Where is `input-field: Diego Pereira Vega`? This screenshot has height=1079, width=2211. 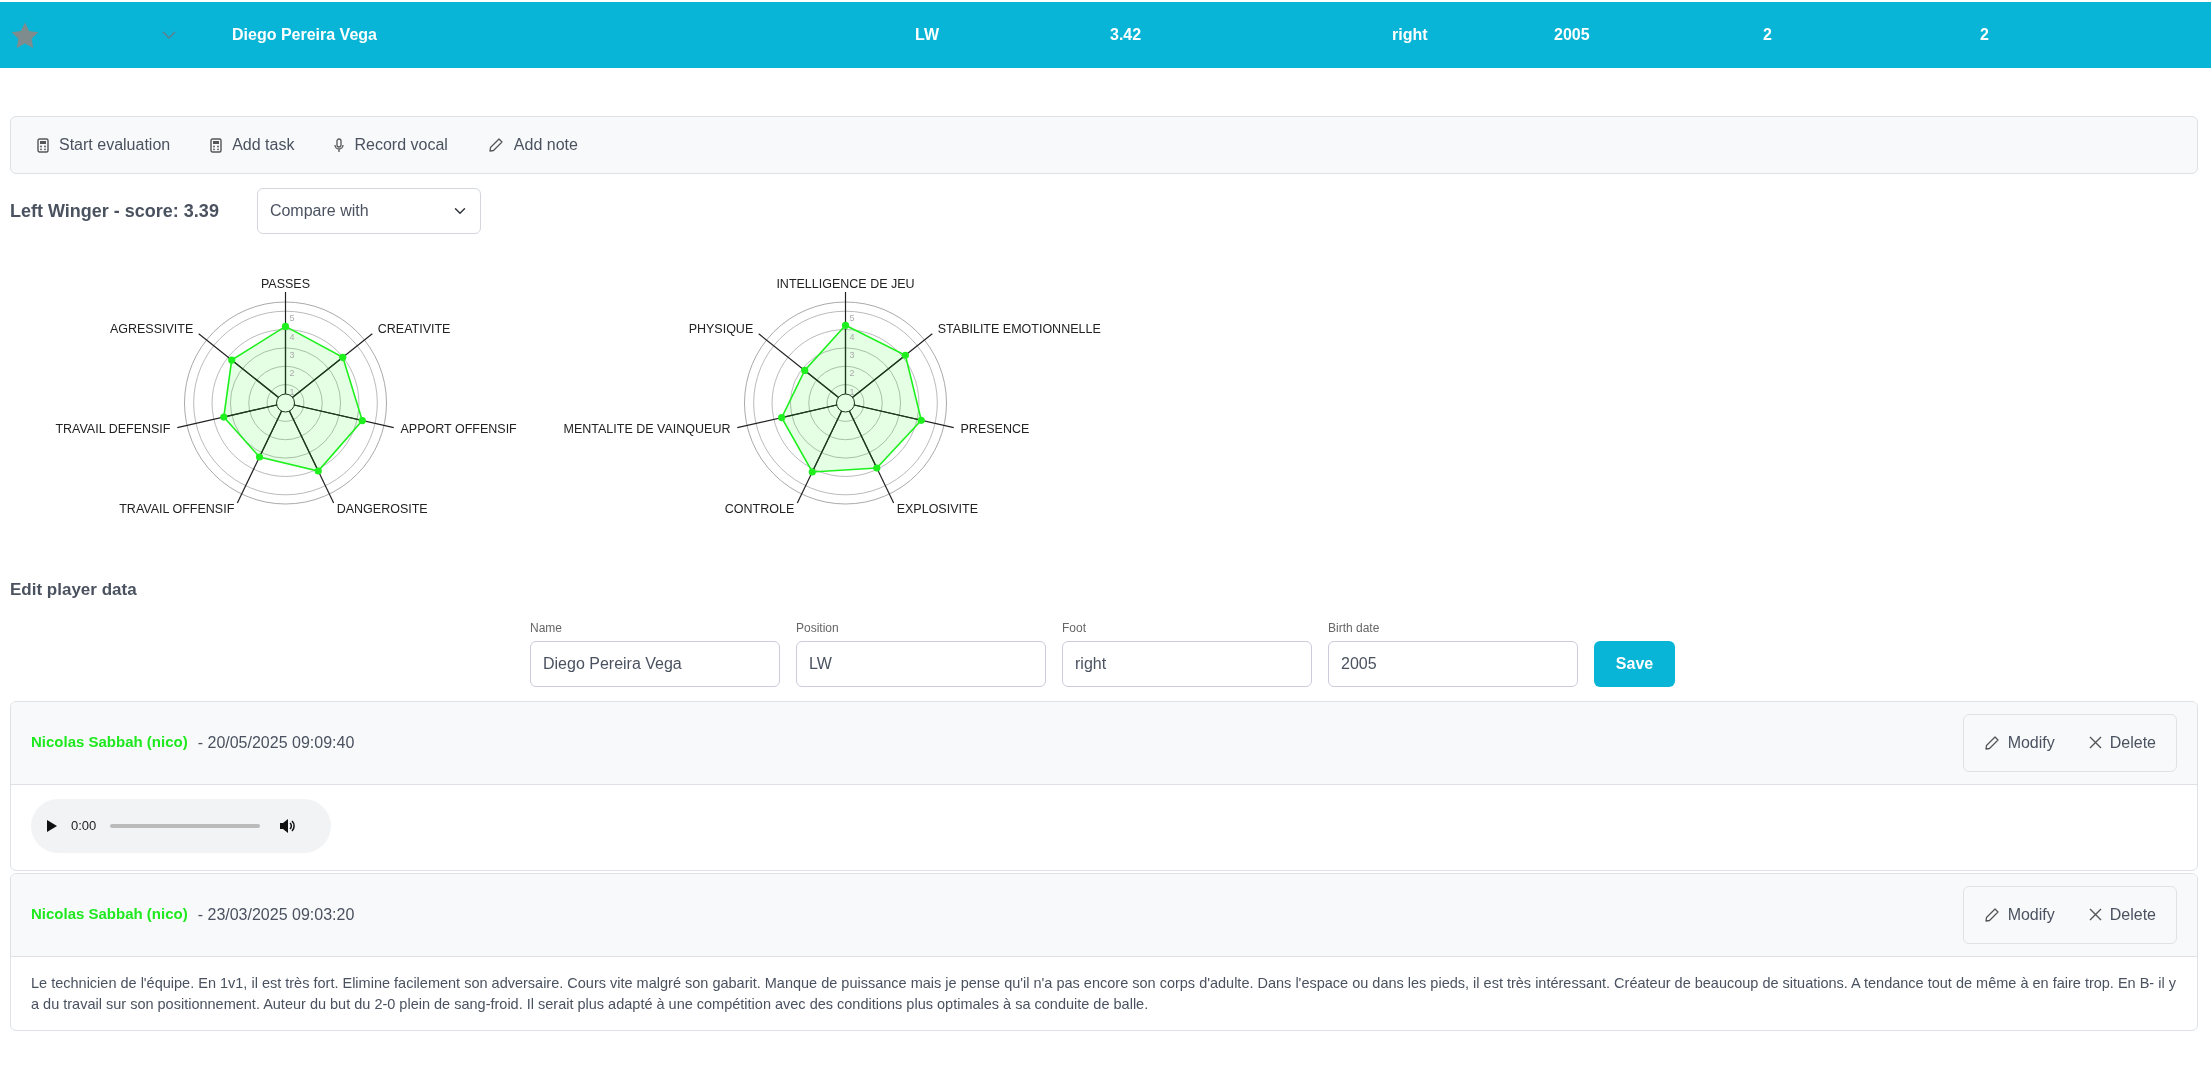
input-field: Diego Pereira Vega is located at coordinates (655, 663).